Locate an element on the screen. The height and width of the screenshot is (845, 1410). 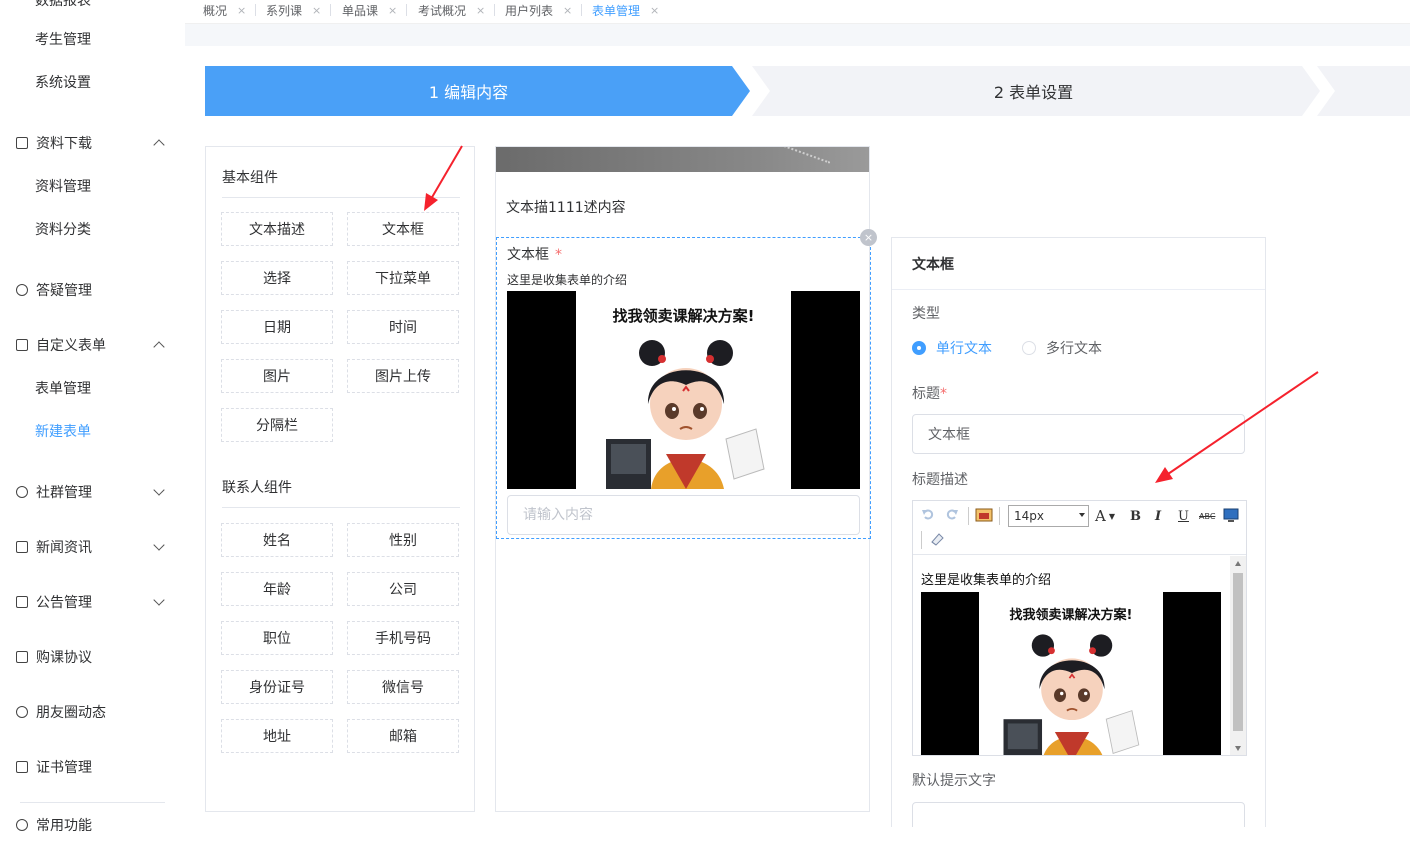
radio-multi-line: 多行文本 is located at coordinates (1062, 348).